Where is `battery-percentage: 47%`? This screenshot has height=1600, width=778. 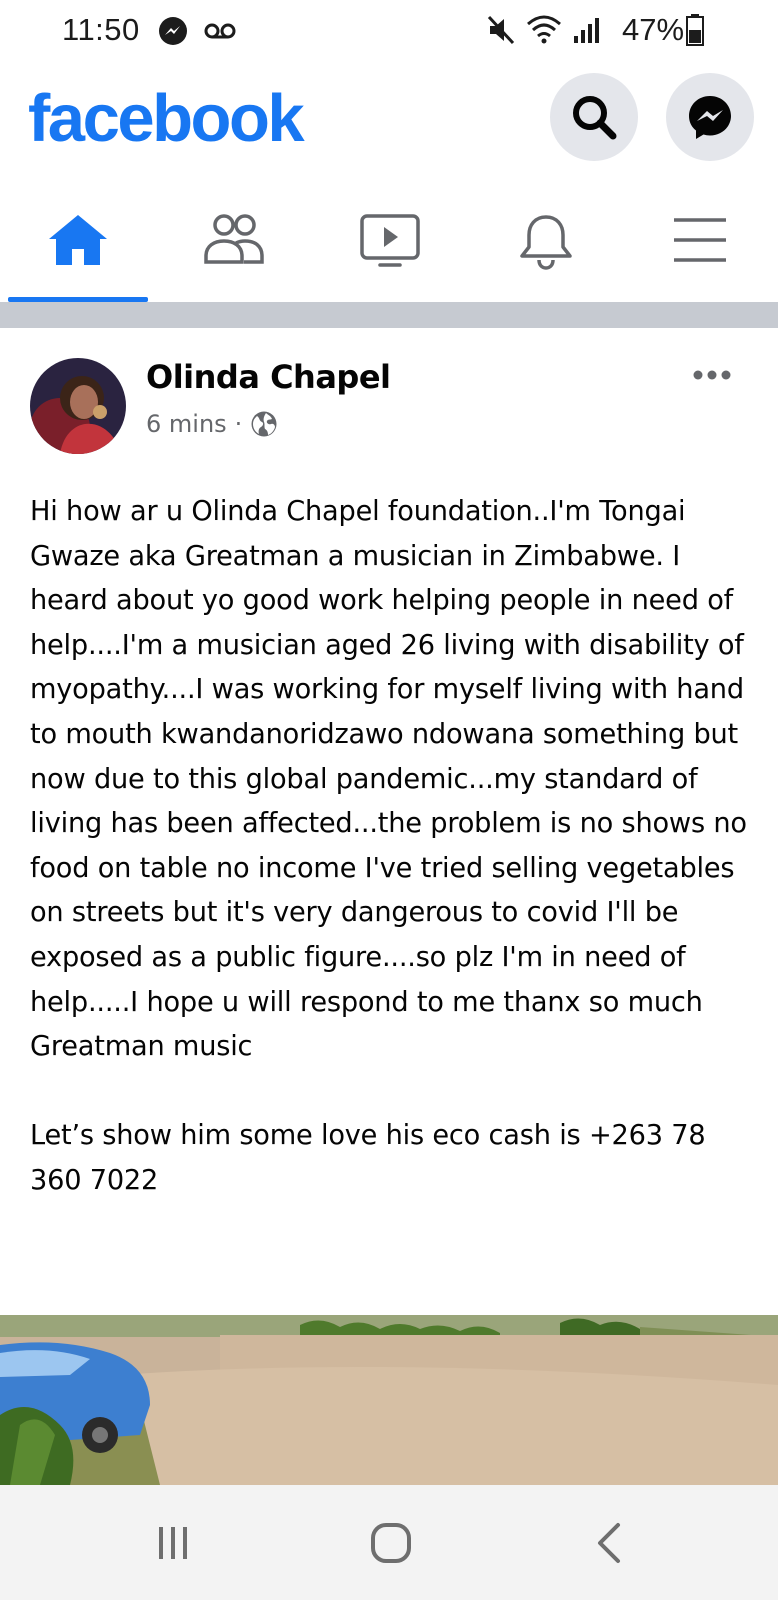
battery-percentage: 47% is located at coordinates (653, 29).